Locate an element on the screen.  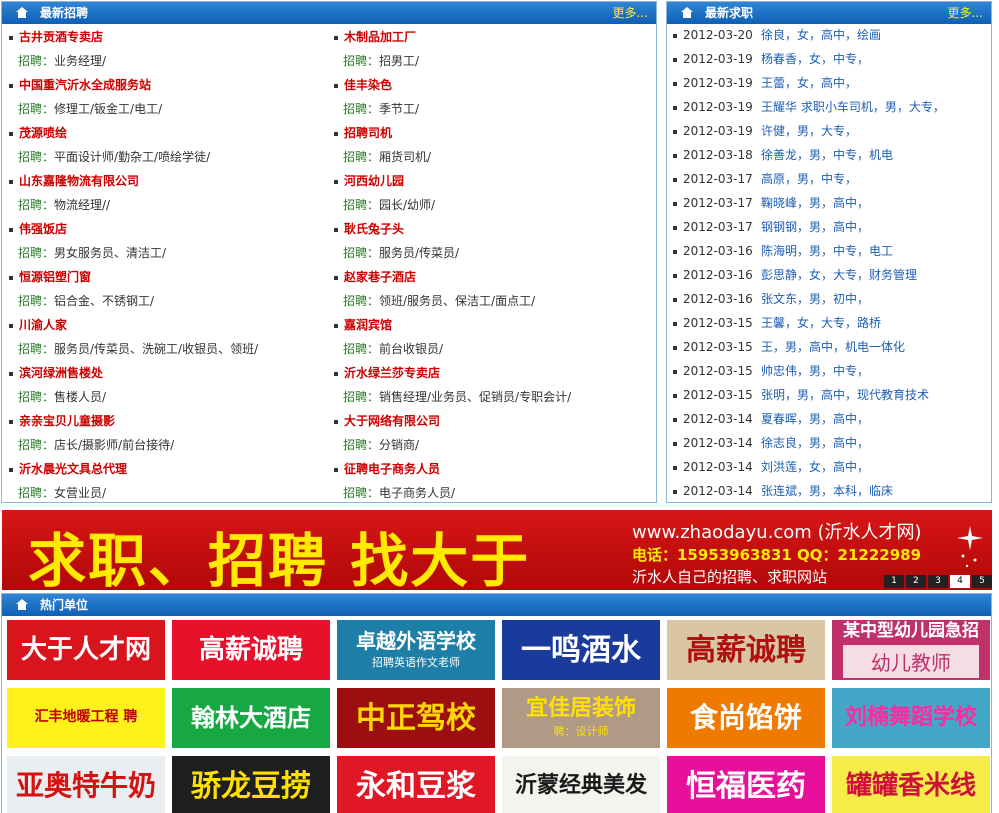
seeker-info-link: 高原，男，中专， is located at coordinates (809, 179).